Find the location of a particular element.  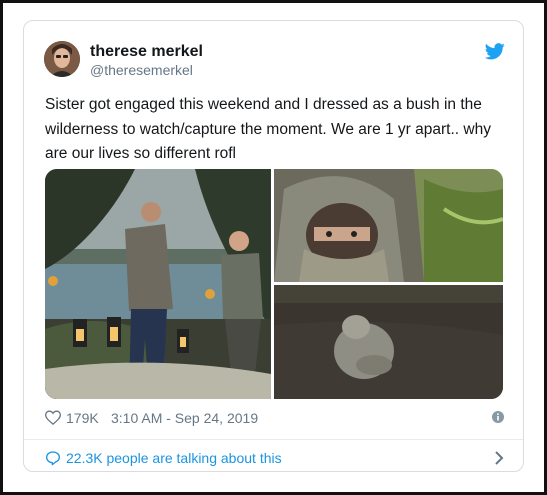

chevron-right-icon is located at coordinates (499, 458).